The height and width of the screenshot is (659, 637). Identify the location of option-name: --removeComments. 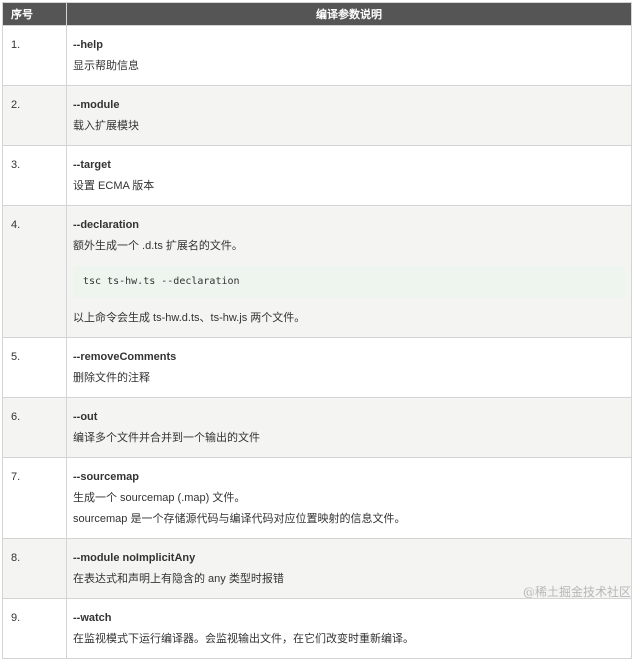
(125, 357).